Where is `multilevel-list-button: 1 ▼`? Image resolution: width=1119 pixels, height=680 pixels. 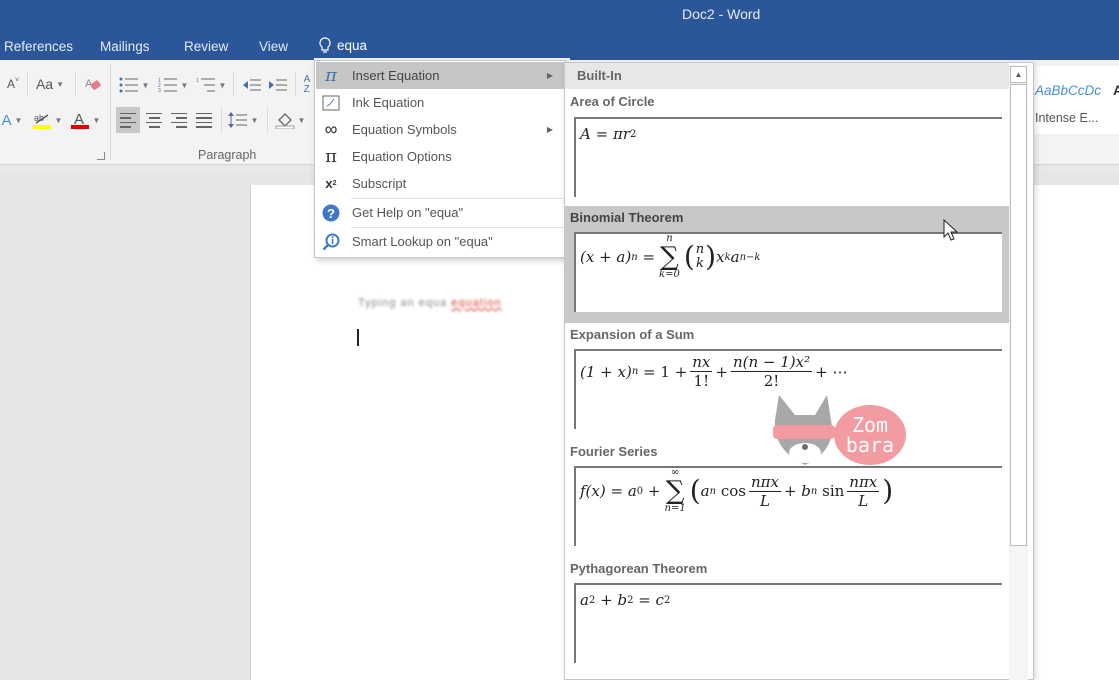 multilevel-list-button: 1 ▼ is located at coordinates (211, 85).